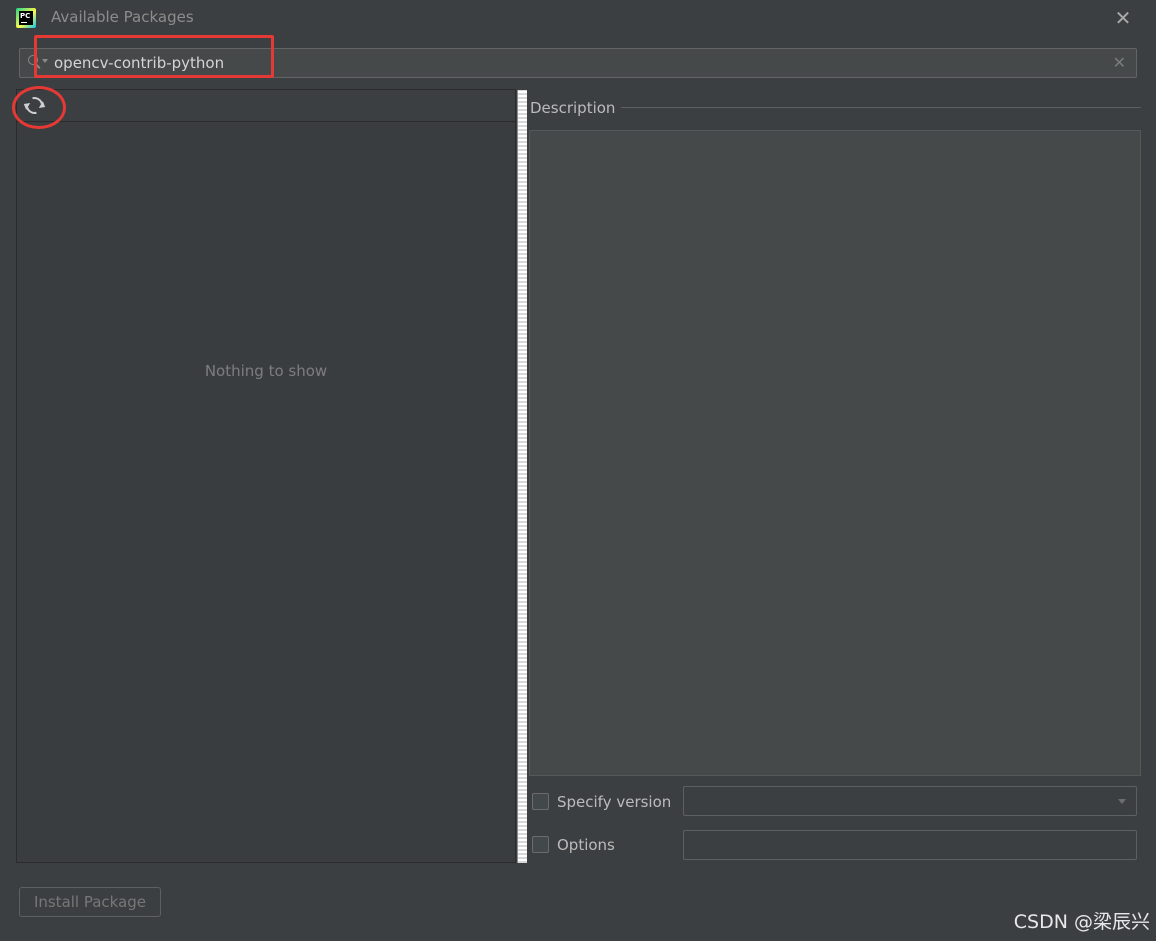 The image size is (1156, 941). I want to click on search-icon, so click(35, 62).